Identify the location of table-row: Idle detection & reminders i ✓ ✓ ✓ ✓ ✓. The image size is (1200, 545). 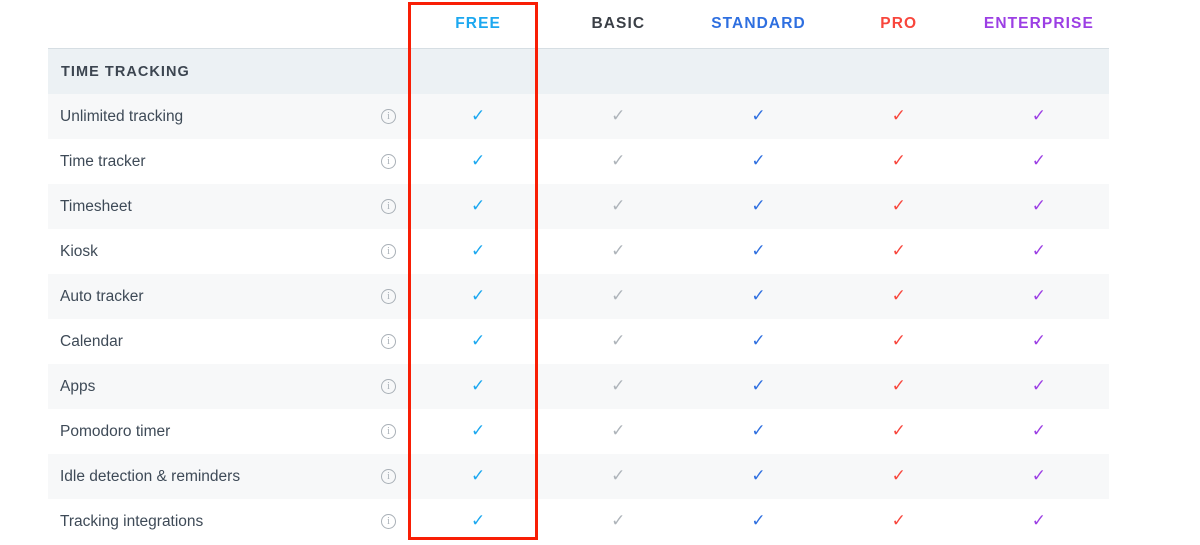
(578, 476).